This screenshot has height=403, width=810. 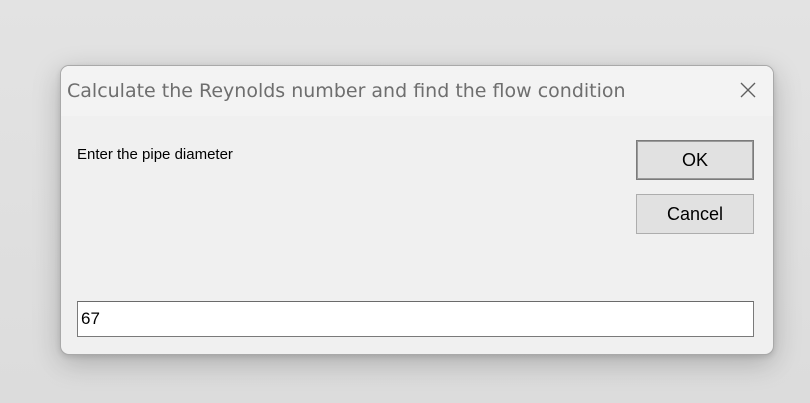 What do you see at coordinates (695, 160) in the screenshot?
I see `ok-button: OK` at bounding box center [695, 160].